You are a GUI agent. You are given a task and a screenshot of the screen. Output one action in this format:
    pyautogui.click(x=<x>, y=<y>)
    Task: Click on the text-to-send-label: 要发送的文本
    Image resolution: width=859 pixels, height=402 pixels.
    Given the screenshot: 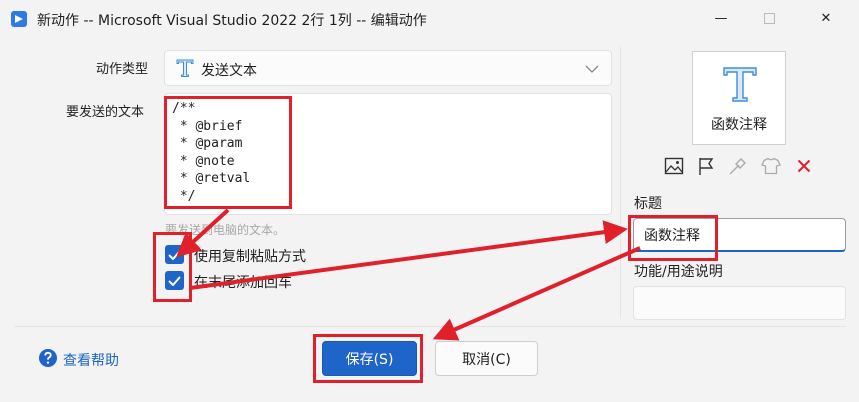 What is the action you would take?
    pyautogui.click(x=105, y=112)
    